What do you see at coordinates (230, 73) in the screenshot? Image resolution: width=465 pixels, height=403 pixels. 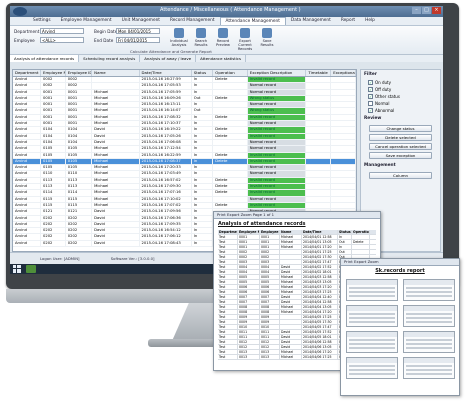 I see `column-header: Operation` at bounding box center [230, 73].